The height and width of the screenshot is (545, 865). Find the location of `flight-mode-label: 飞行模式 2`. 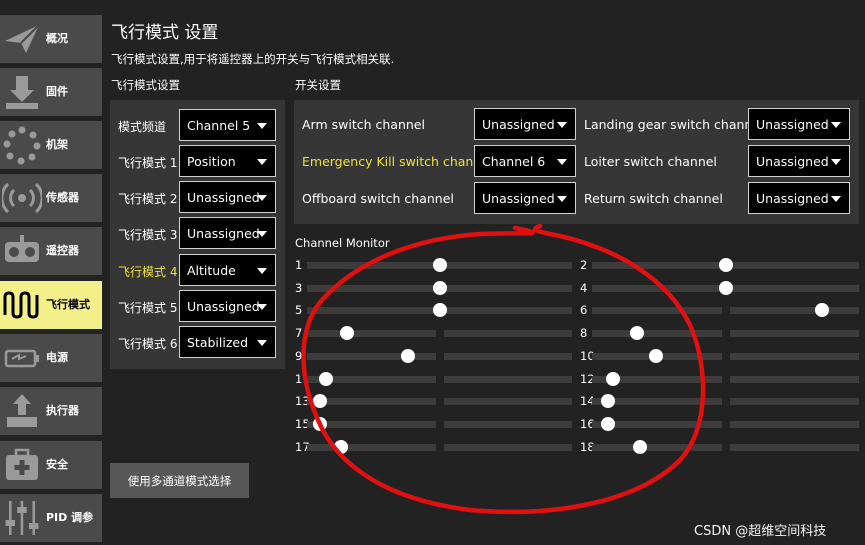

flight-mode-label: 飞行模式 2 is located at coordinates (148, 199).